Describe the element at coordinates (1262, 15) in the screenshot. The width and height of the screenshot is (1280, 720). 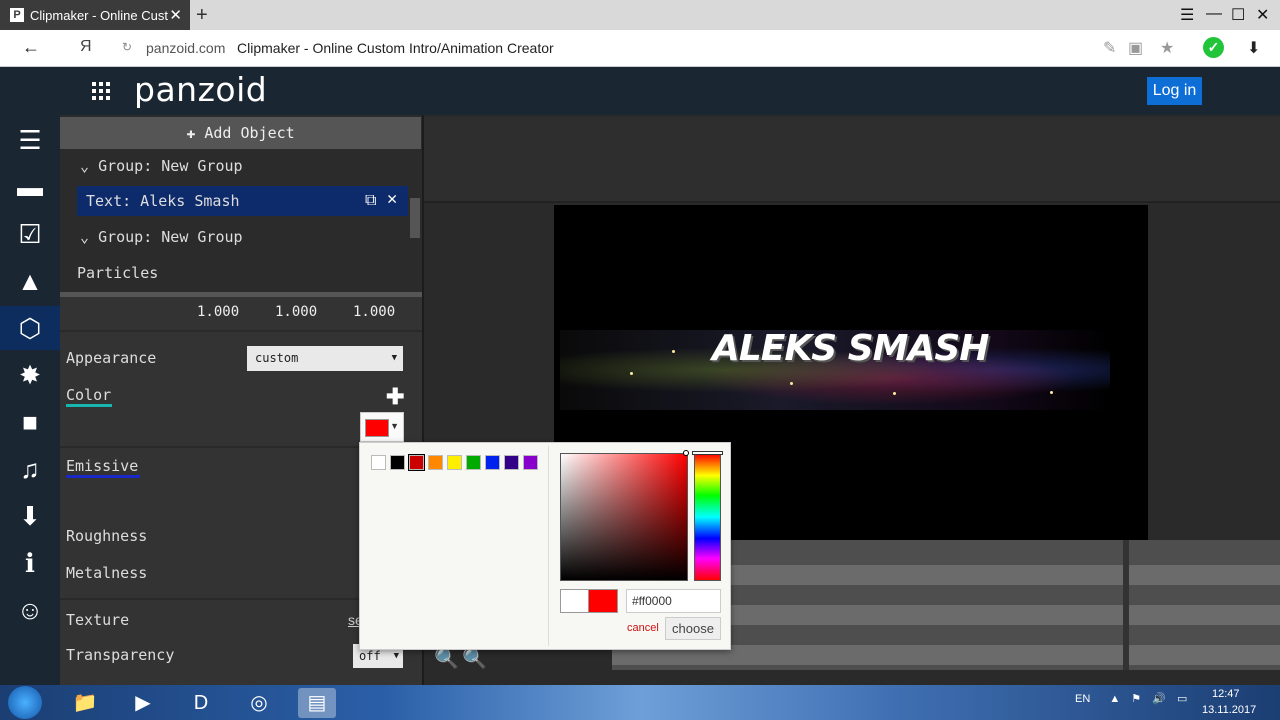
I see `close-window-button: ✕` at that location.